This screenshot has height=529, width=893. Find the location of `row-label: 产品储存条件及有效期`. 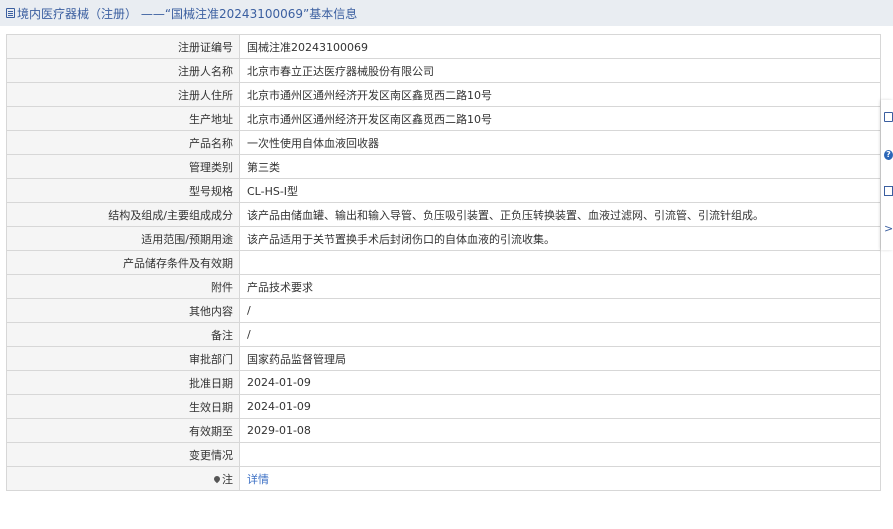

row-label: 产品储存条件及有效期 is located at coordinates (123, 262).